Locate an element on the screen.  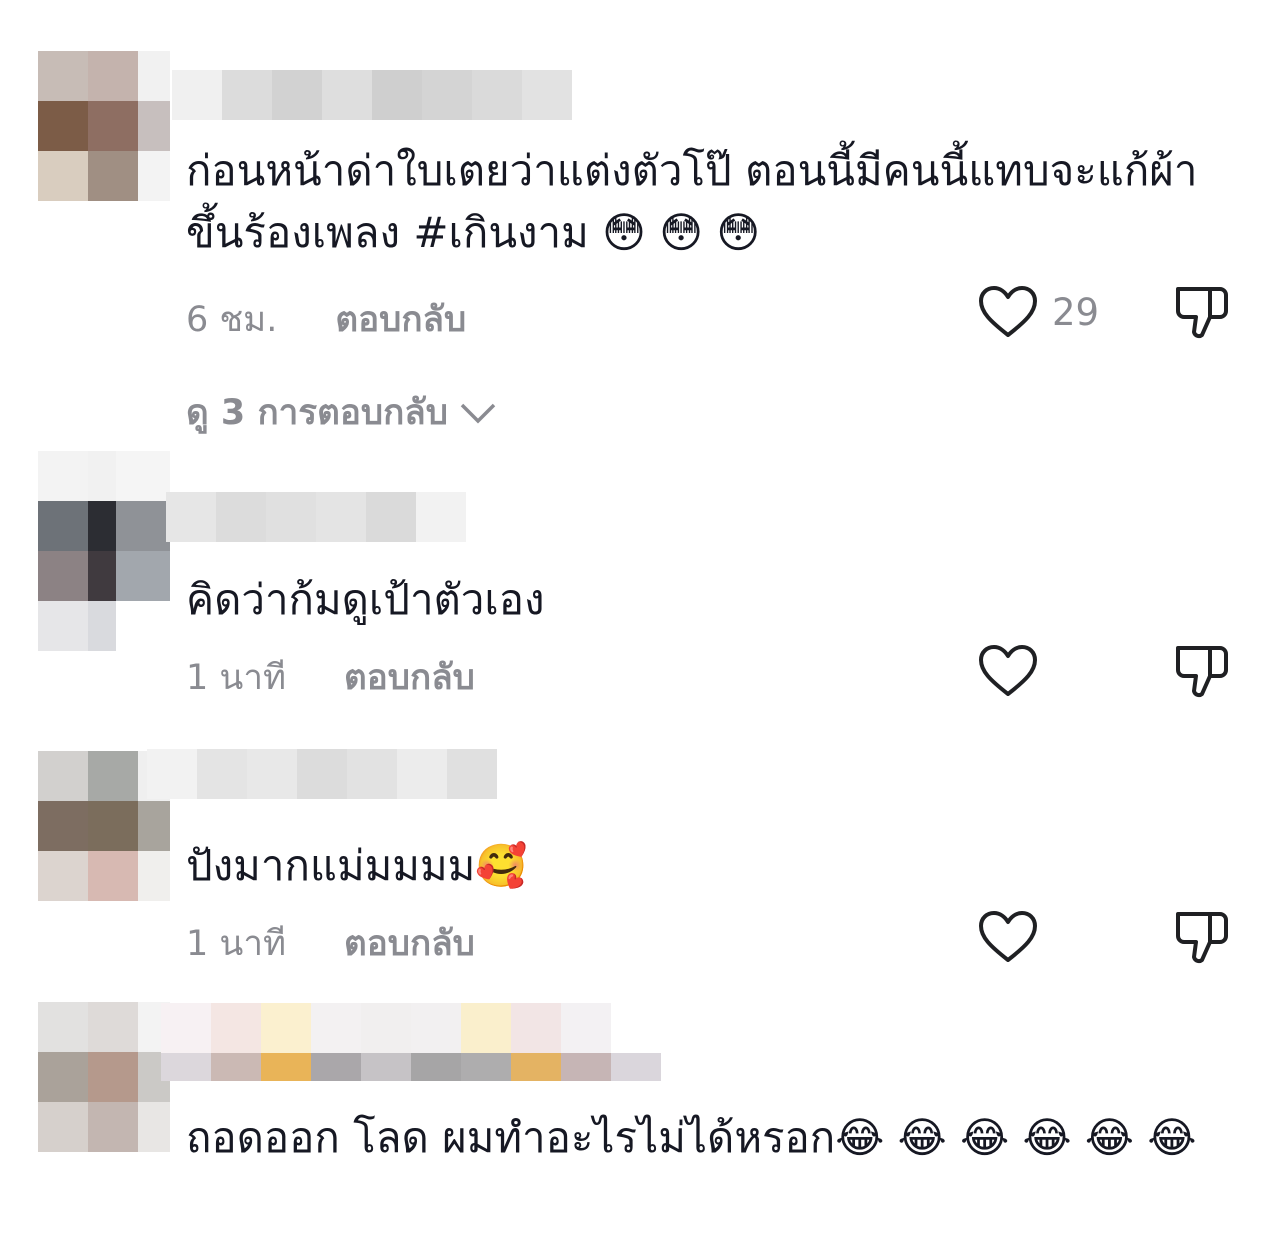
view-replies-button: ดู 3 การตอบกลับ is located at coordinates (342, 412).